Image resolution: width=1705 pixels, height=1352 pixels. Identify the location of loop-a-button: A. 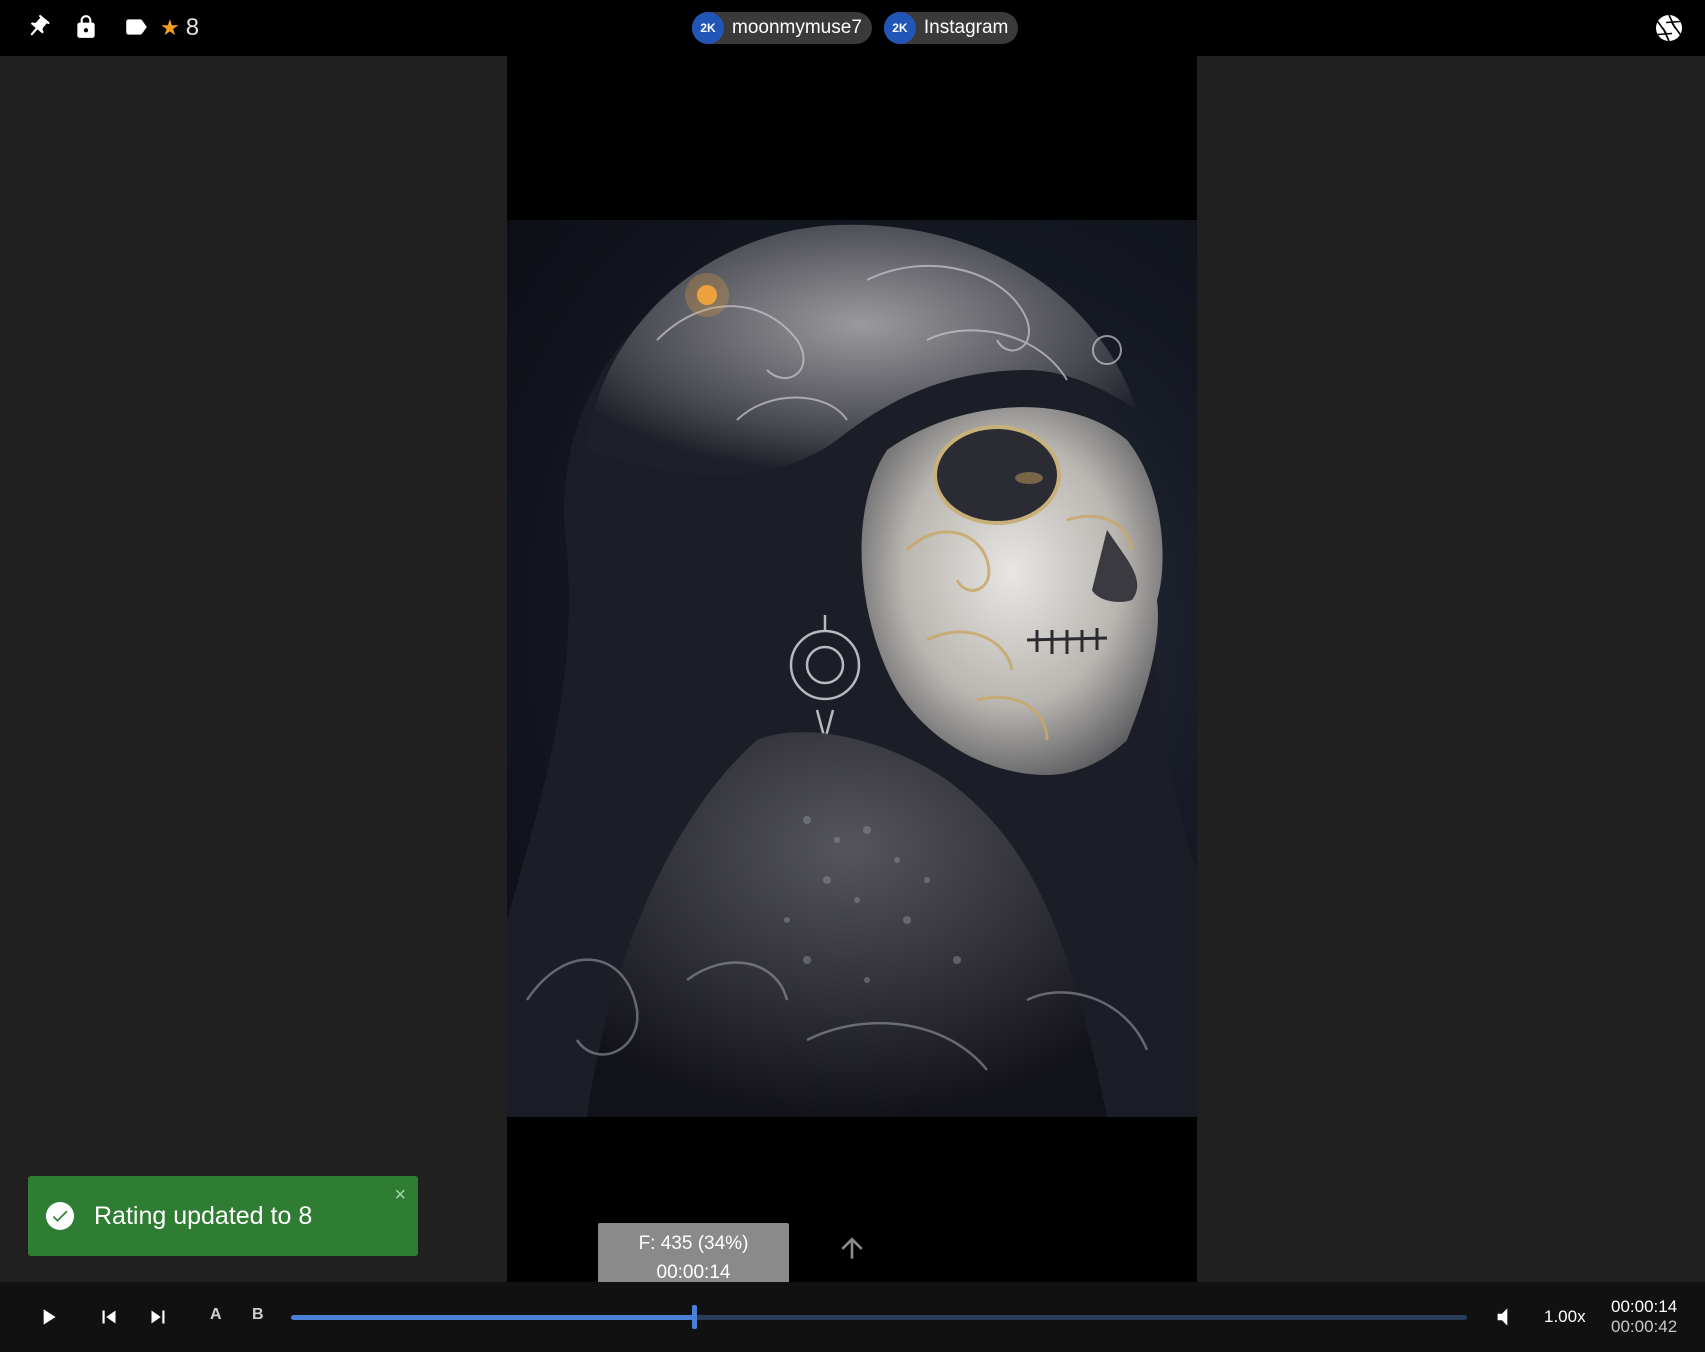
(216, 1315).